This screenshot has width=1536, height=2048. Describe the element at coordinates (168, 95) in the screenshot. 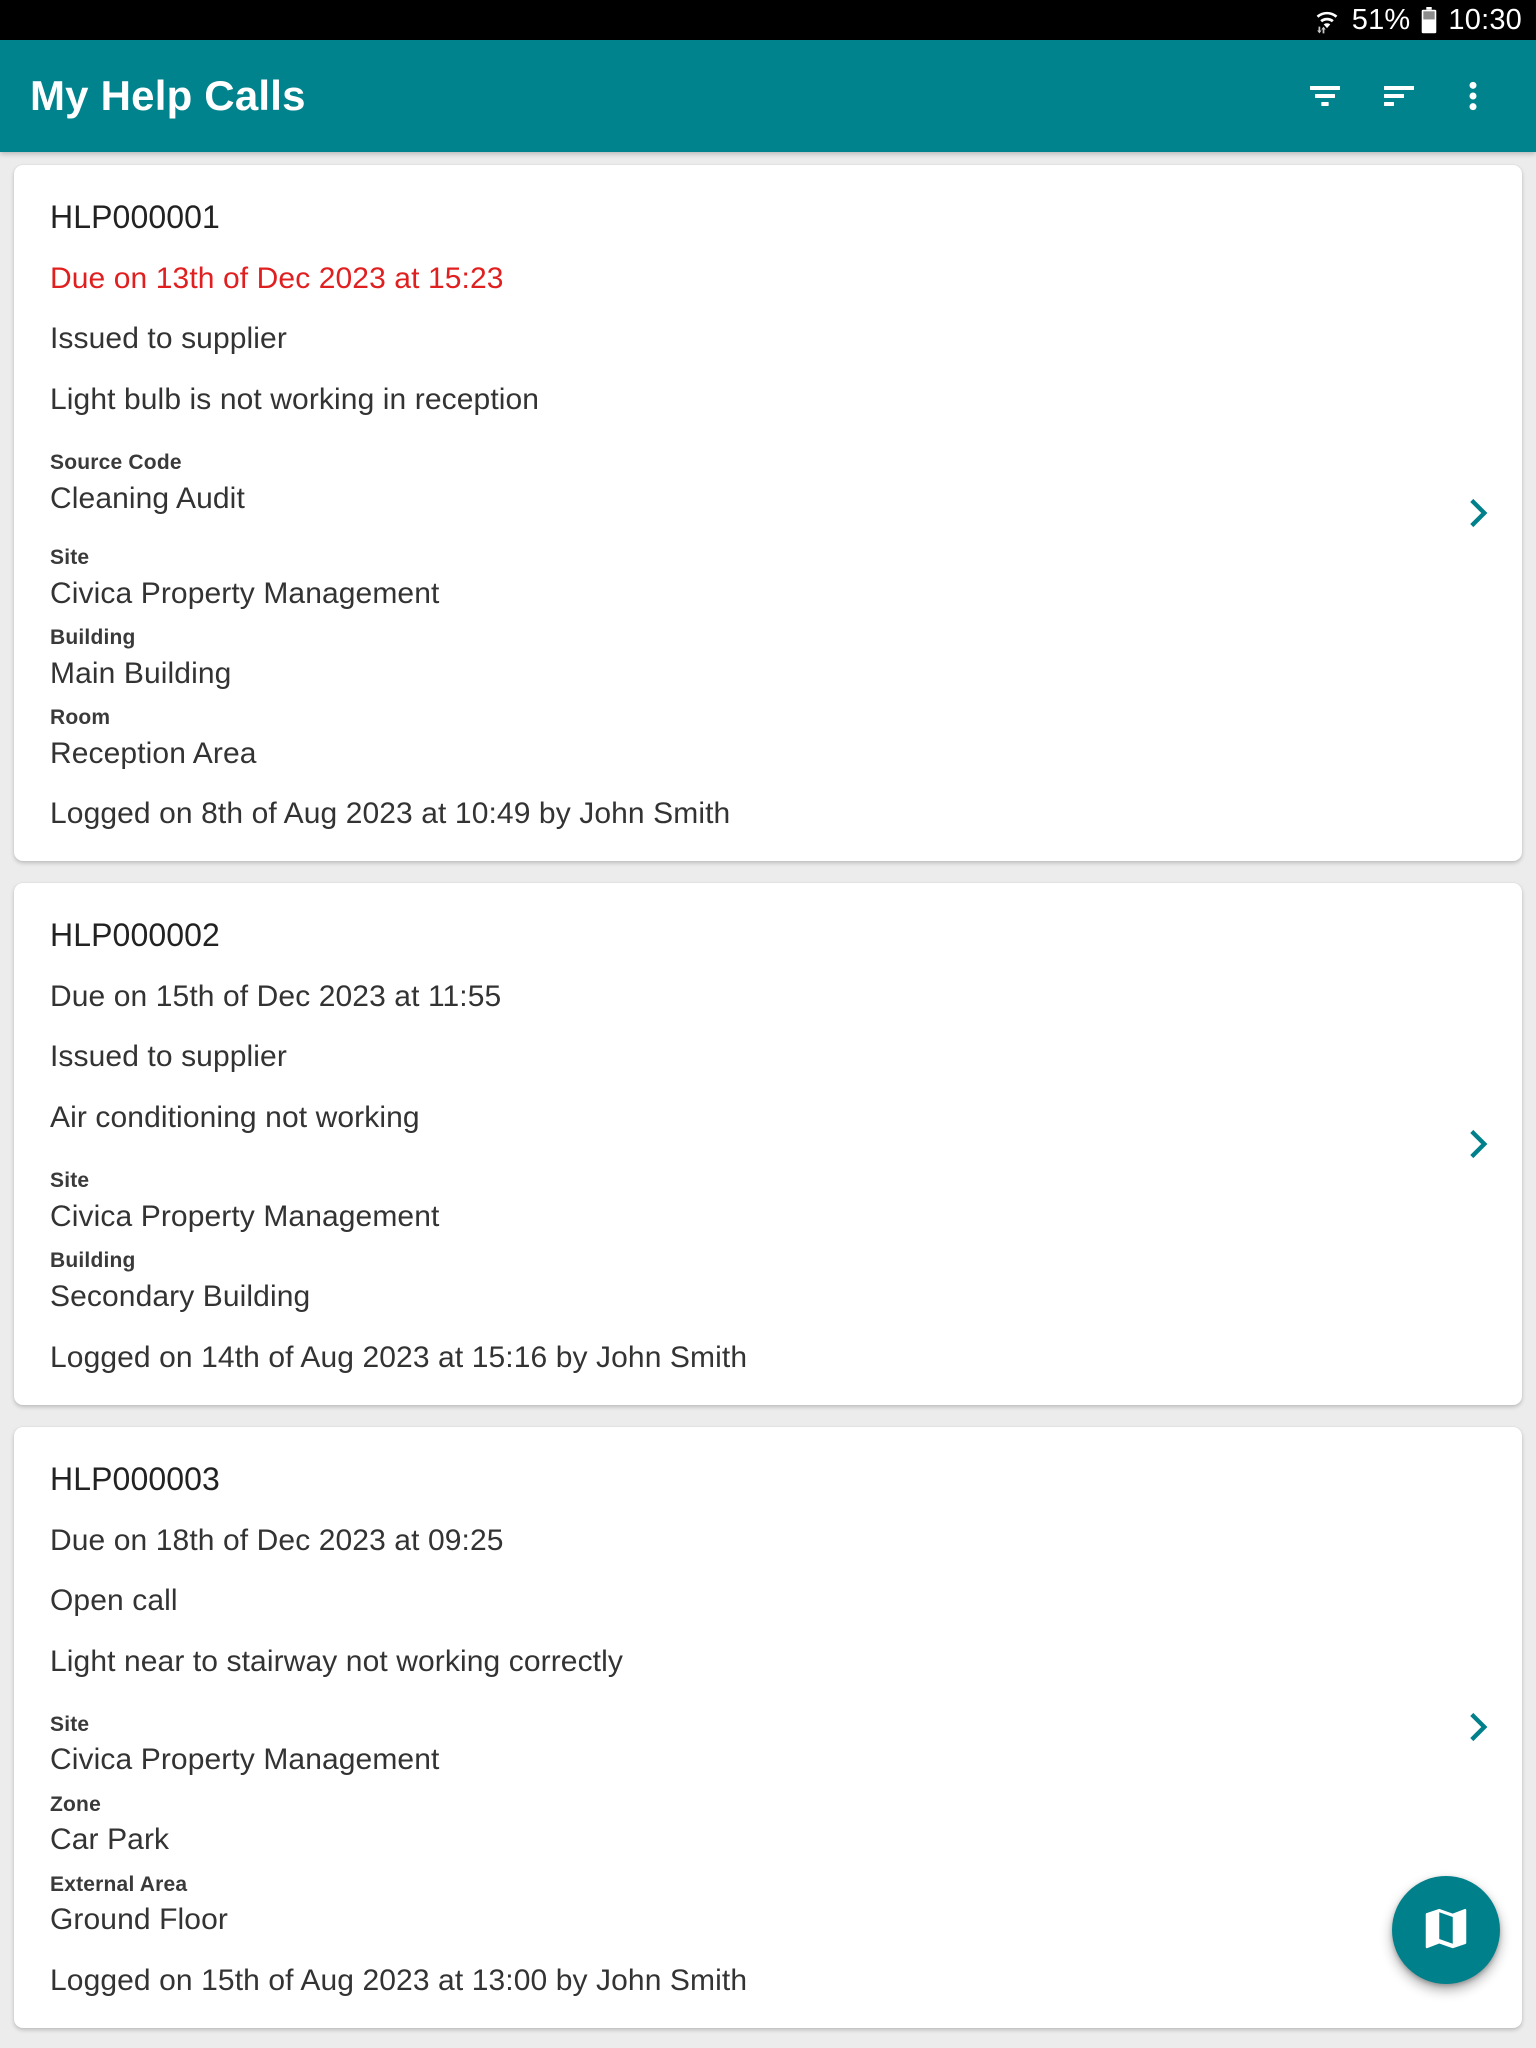

I see `page-title: My Help Calls` at that location.